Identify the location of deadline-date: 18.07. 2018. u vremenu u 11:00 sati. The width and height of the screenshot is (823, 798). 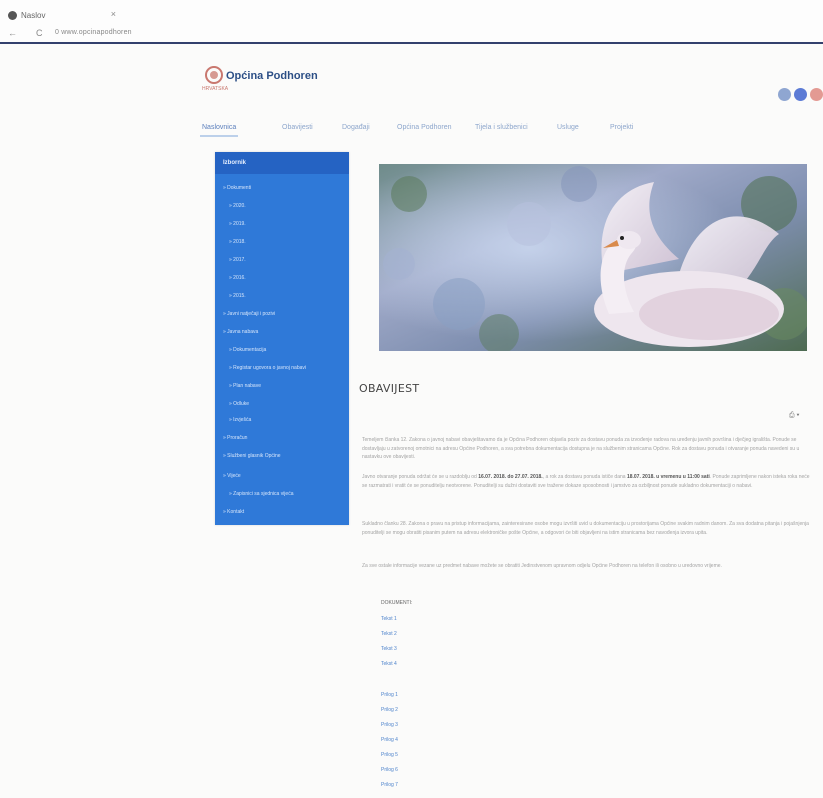
(668, 477).